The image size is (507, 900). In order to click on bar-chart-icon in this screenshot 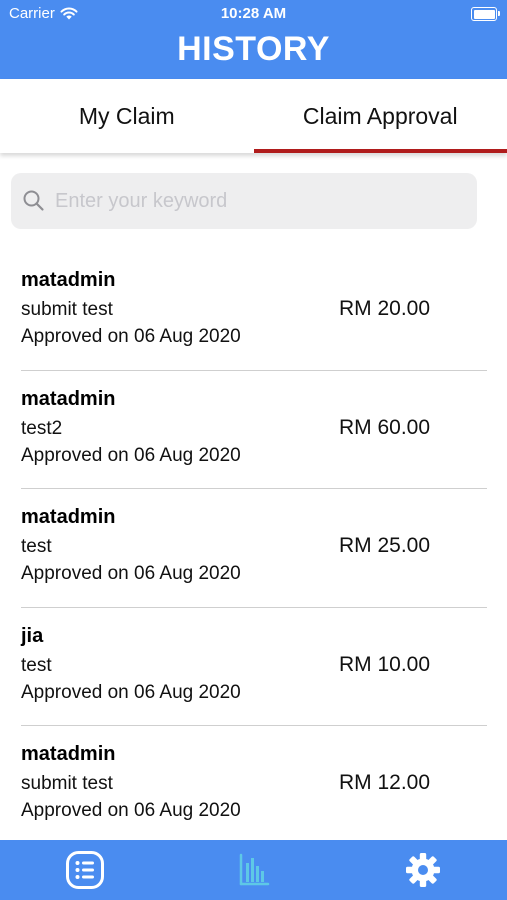, I will do `click(254, 869)`.